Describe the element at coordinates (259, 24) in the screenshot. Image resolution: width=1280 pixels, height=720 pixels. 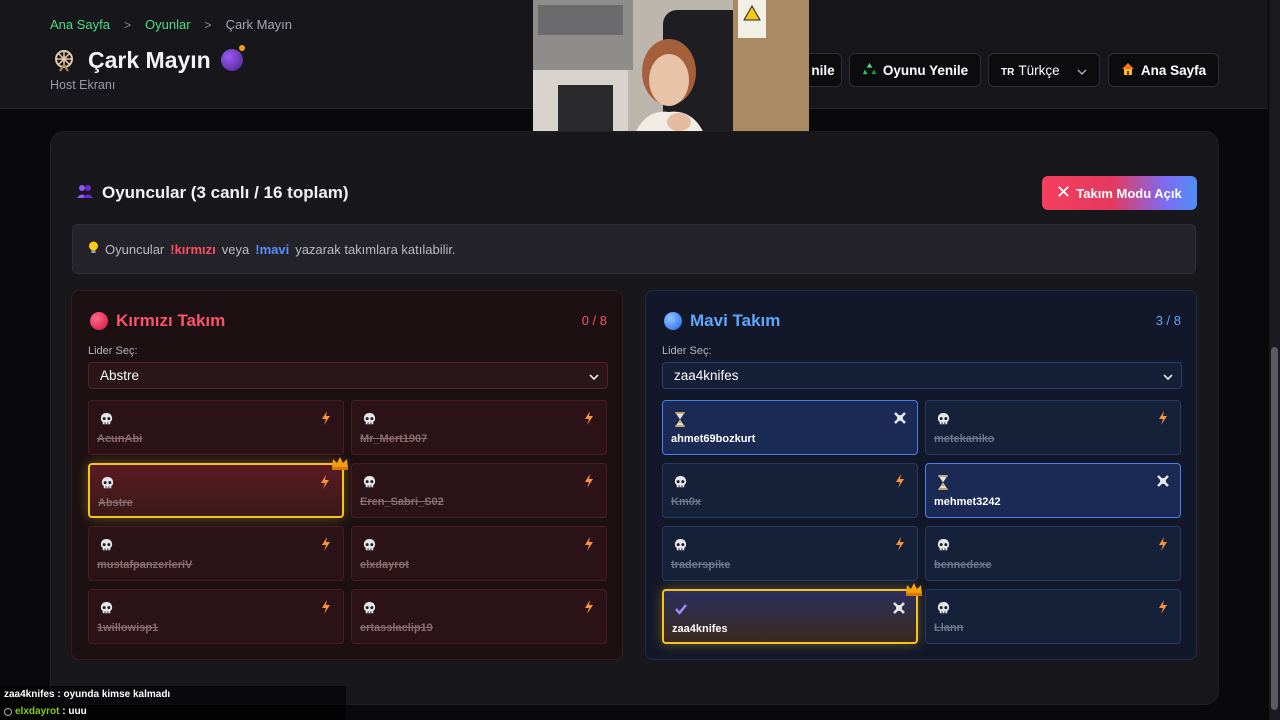
I see `breadcrumb-current: Çark Mayın` at that location.